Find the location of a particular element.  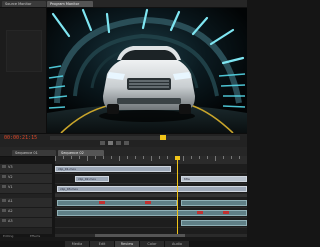

play-icon is located at coordinates (110, 143).